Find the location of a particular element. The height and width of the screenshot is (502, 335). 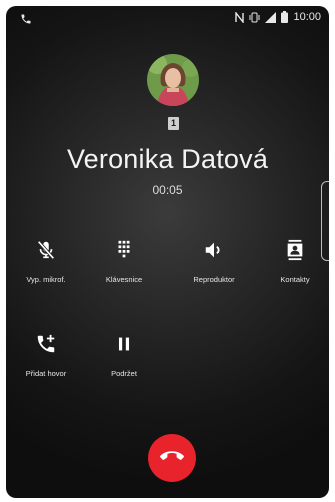

contacts-label: Kontakty is located at coordinates (295, 279).